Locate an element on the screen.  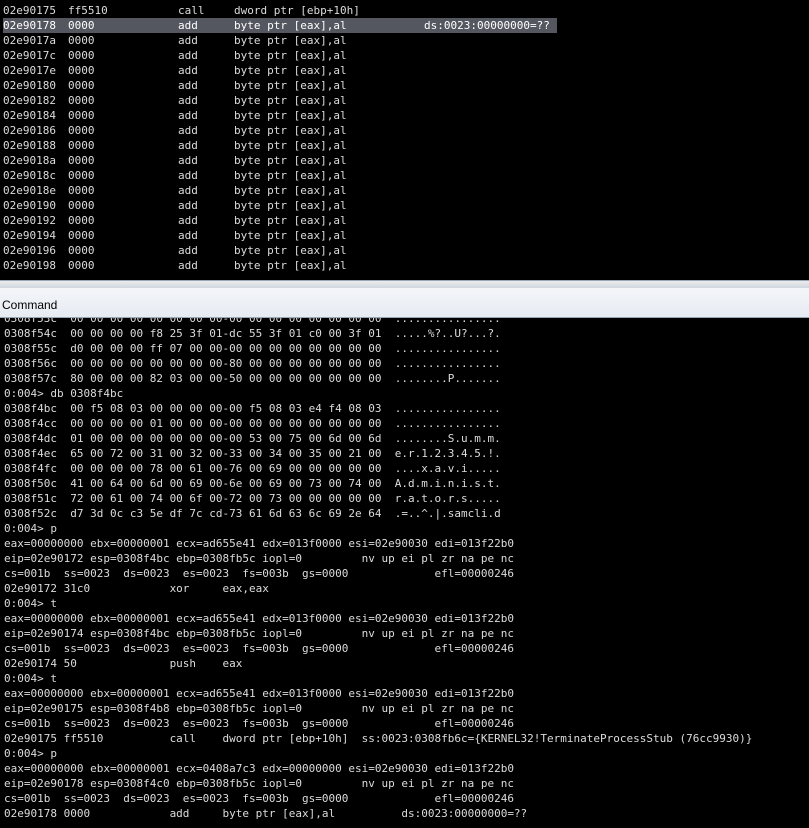
instruction-address: 02e9017c is located at coordinates (29, 55).